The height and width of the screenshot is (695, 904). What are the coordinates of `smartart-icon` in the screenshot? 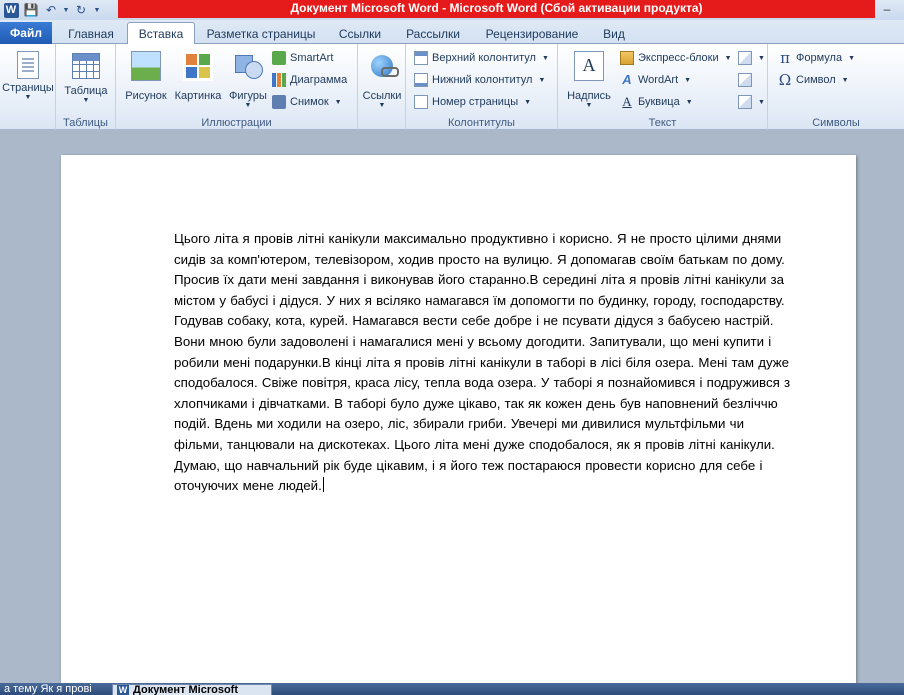 It's located at (279, 58).